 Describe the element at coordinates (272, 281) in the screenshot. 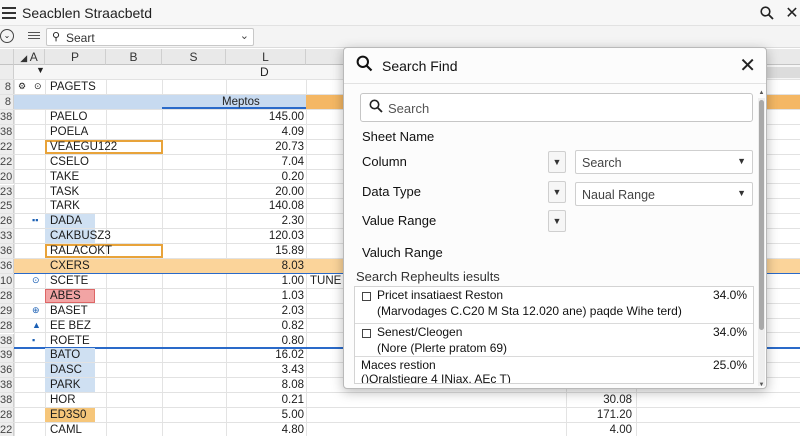

I see `cell-value: 1.00` at that location.